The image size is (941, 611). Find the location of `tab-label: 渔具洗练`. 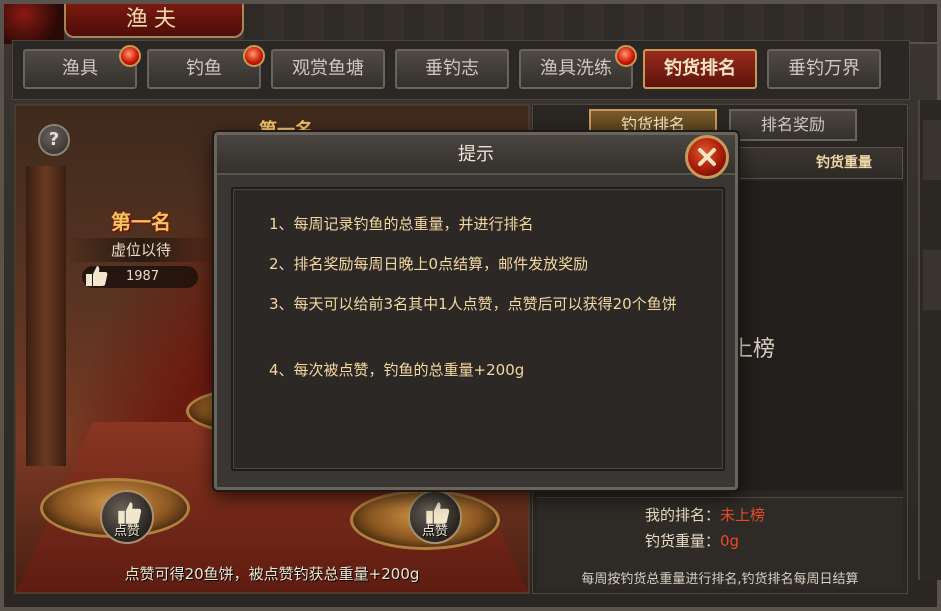

tab-label: 渔具洗练 is located at coordinates (576, 68).